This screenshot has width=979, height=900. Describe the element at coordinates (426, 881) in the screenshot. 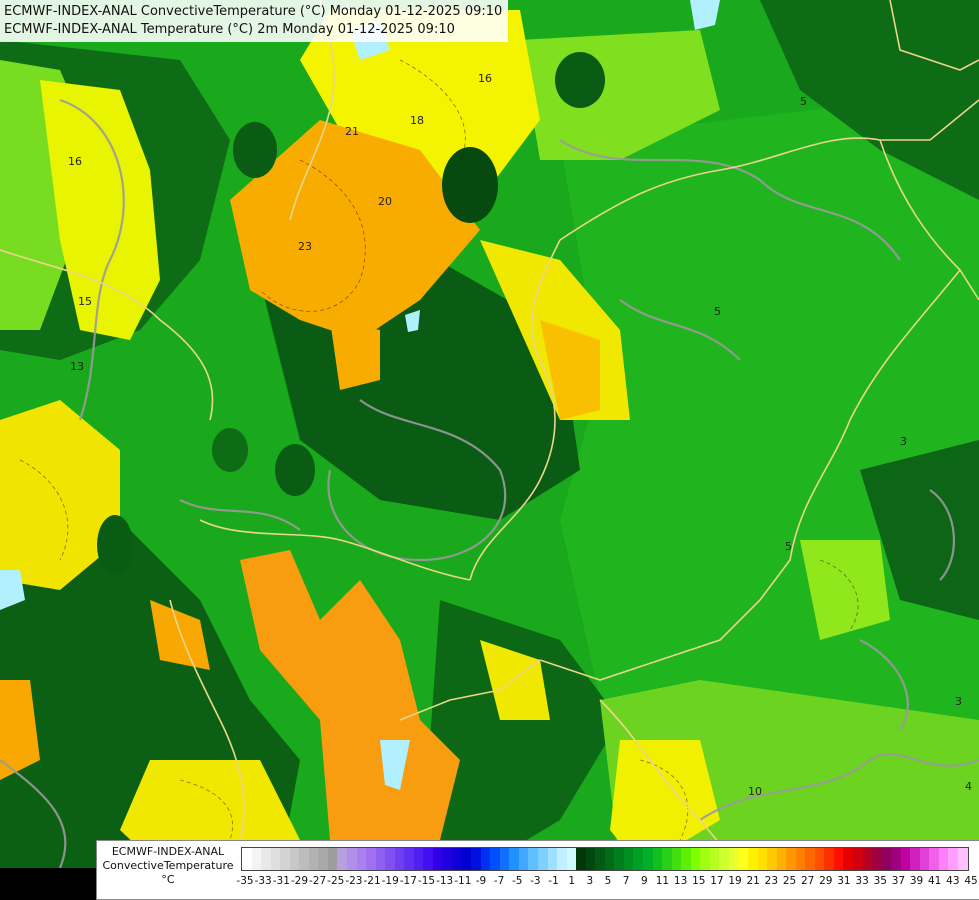

I see `legend-tick-label: -15` at that location.